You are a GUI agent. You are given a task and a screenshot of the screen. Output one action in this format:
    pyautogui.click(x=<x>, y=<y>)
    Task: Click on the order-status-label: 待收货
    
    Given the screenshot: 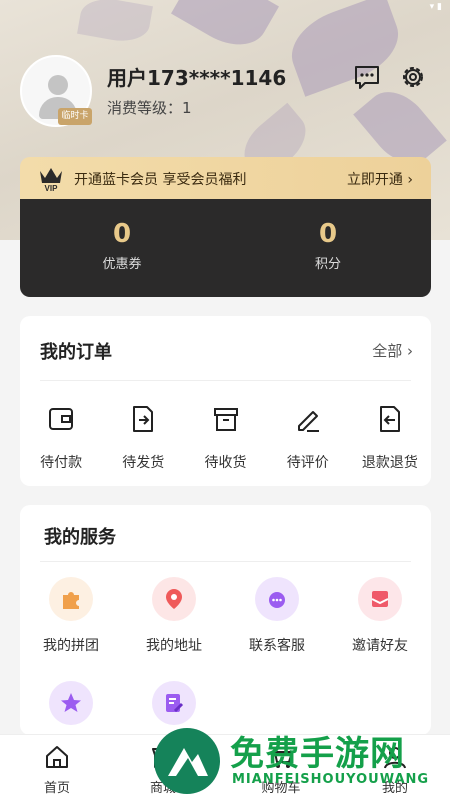 What is the action you would take?
    pyautogui.click(x=225, y=463)
    